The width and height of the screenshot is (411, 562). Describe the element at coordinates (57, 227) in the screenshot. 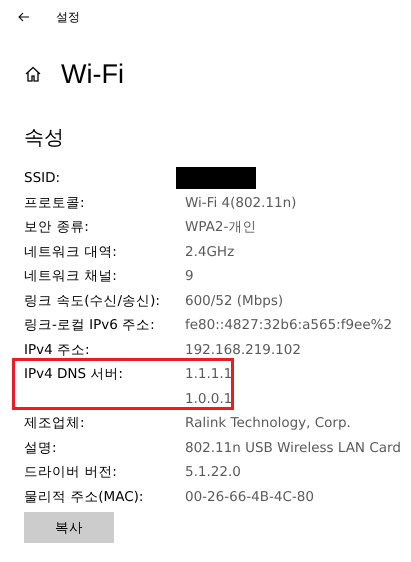

I see `property-label: 보안 종류:` at that location.